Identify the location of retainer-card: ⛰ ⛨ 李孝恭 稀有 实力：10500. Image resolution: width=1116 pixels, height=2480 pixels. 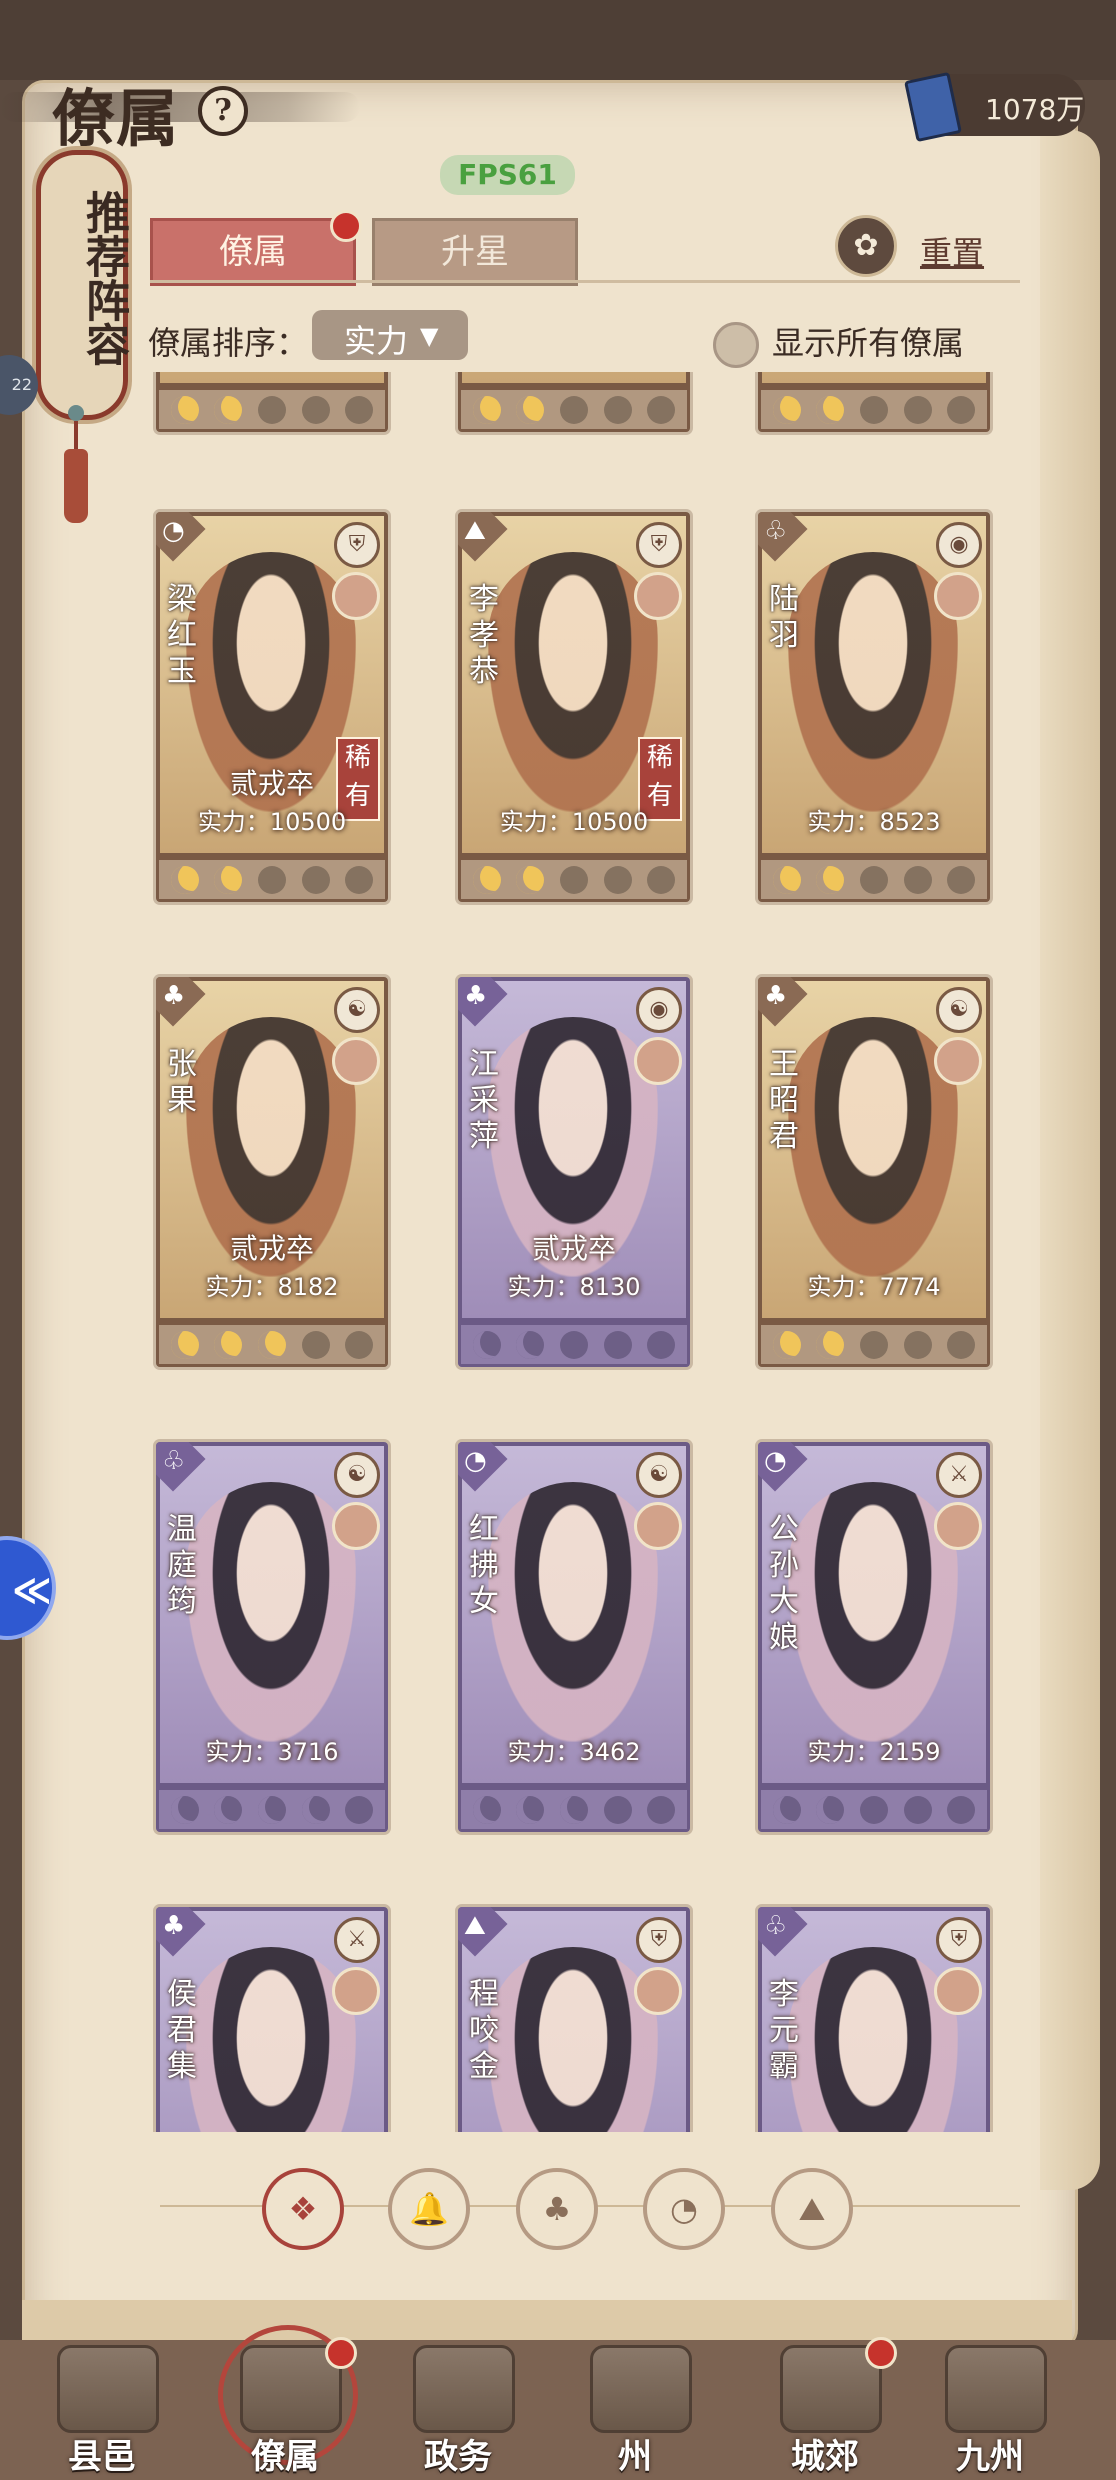
(574, 707).